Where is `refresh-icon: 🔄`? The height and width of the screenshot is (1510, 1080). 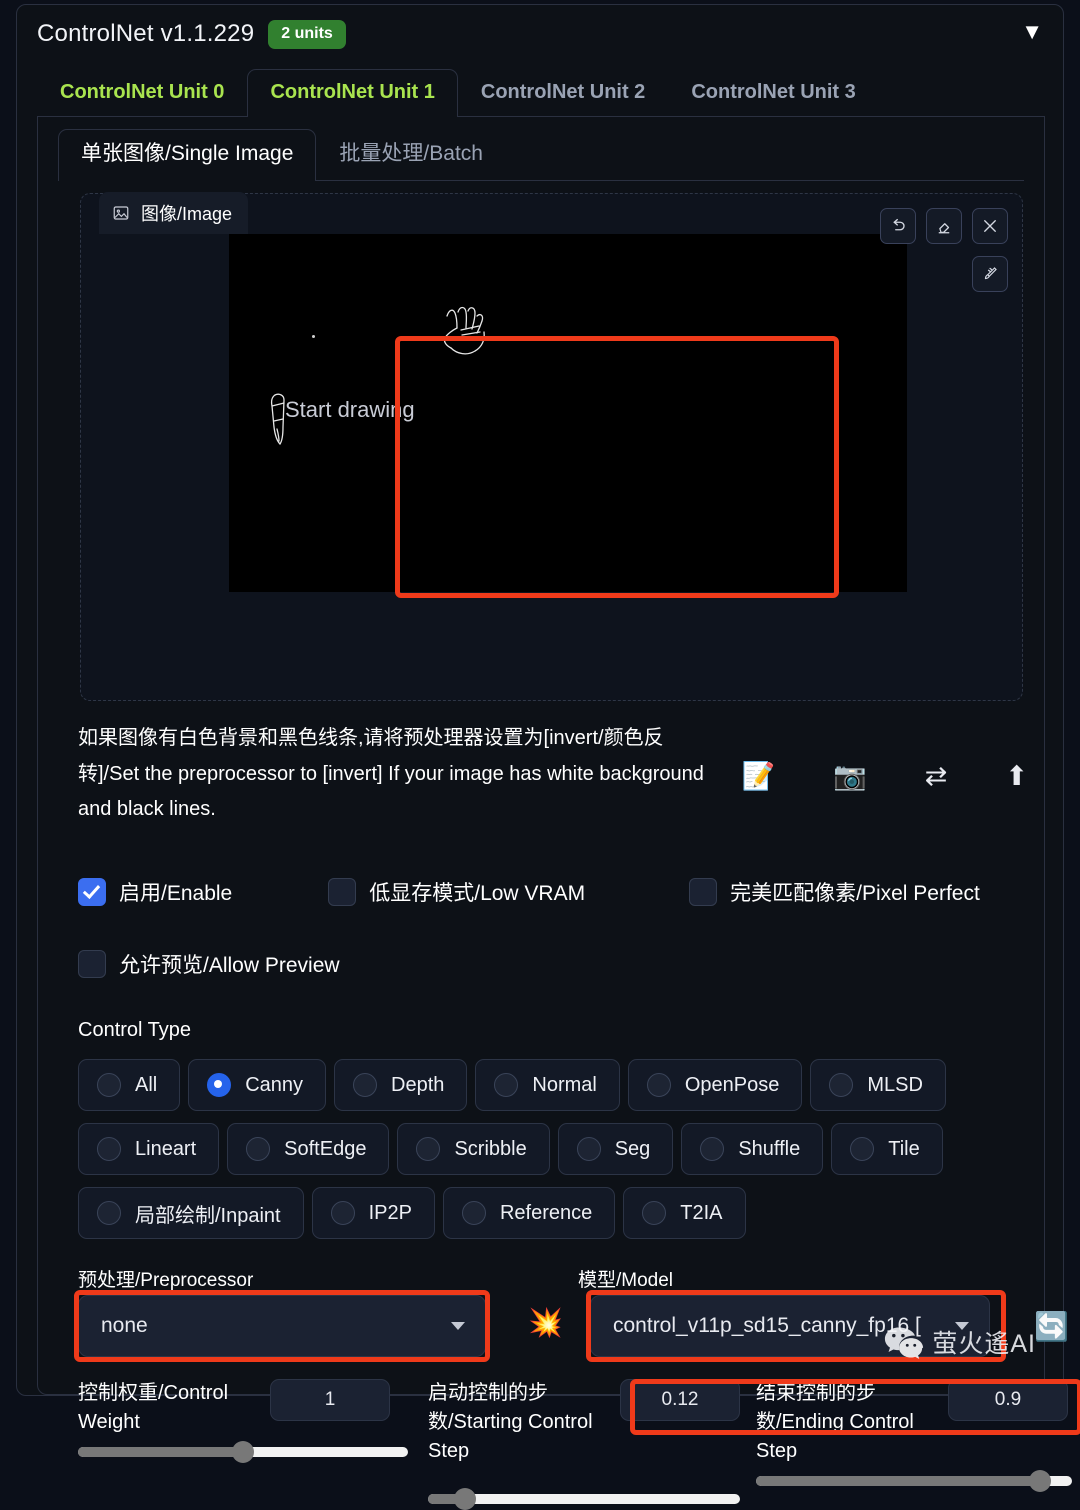 refresh-icon: 🔄 is located at coordinates (1051, 1327).